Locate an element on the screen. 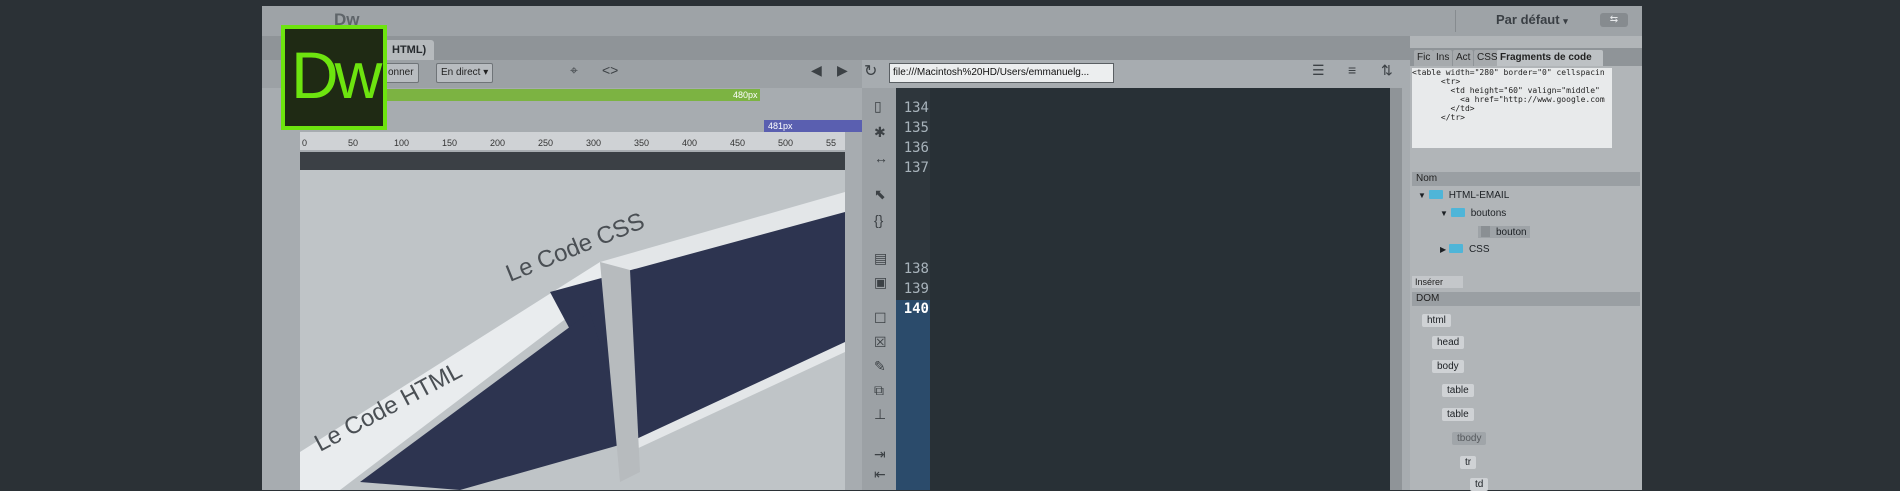  sort-icon: ⇅ is located at coordinates (1387, 70).